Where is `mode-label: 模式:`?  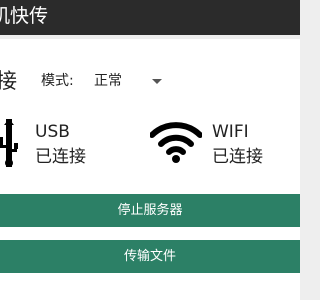
mode-label: 模式: is located at coordinates (57, 81).